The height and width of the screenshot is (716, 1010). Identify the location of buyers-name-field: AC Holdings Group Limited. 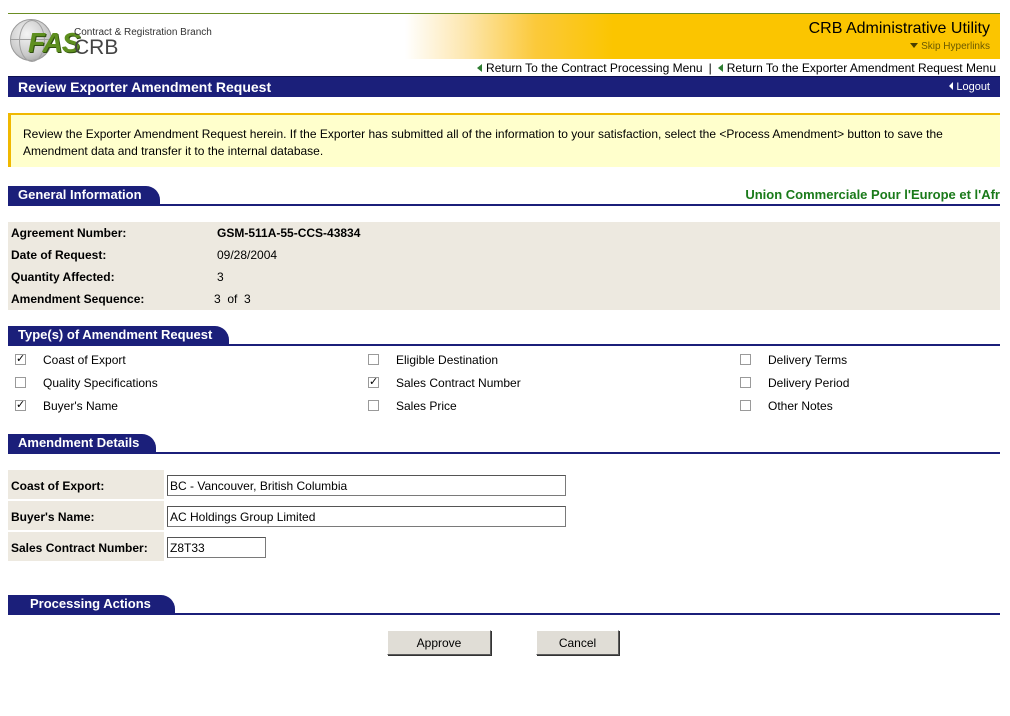
(366, 516).